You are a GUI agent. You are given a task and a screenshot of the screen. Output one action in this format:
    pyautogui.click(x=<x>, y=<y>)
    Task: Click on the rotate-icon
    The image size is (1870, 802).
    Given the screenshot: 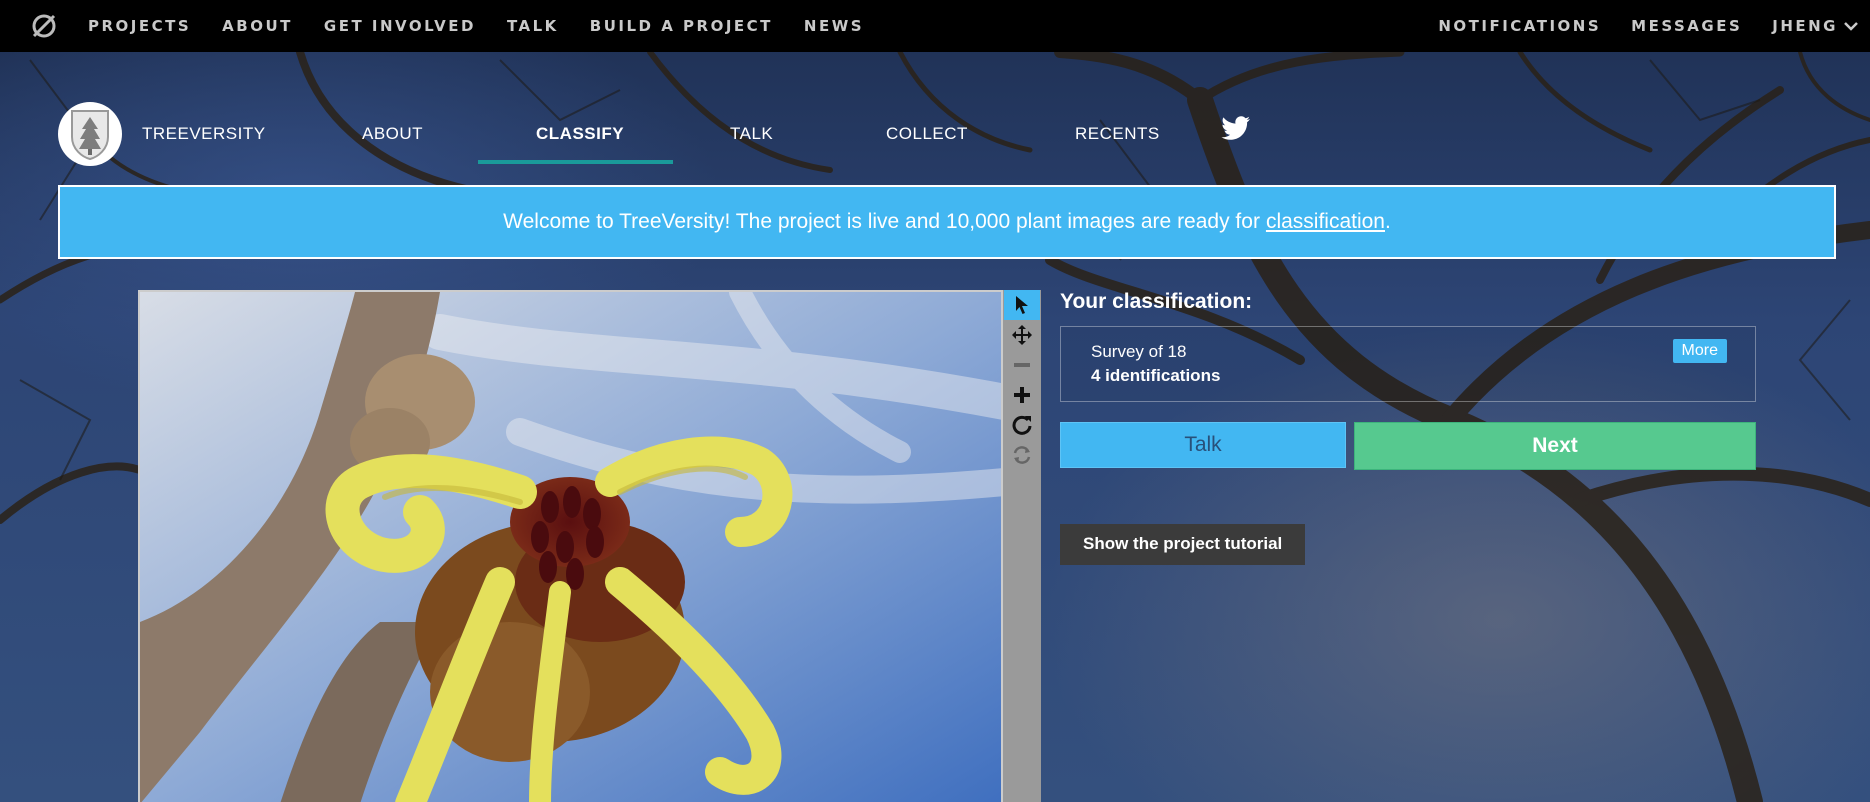 What is the action you would take?
    pyautogui.click(x=1022, y=425)
    